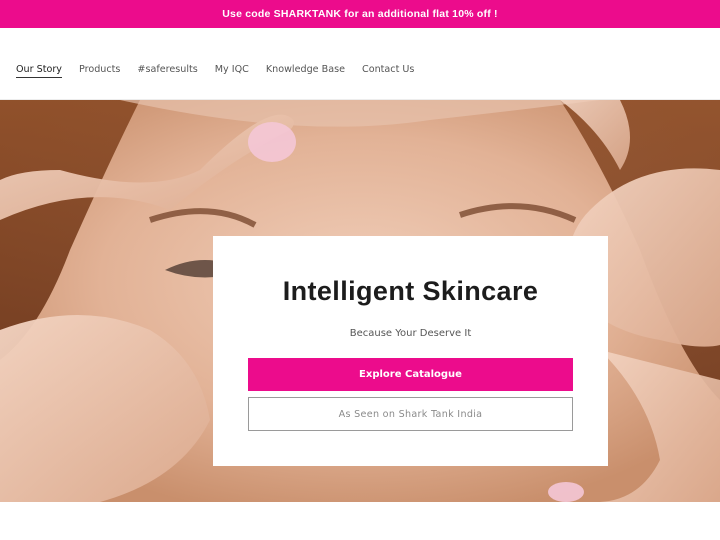  I want to click on nav-link-my-iqc: My IQC, so click(232, 70).